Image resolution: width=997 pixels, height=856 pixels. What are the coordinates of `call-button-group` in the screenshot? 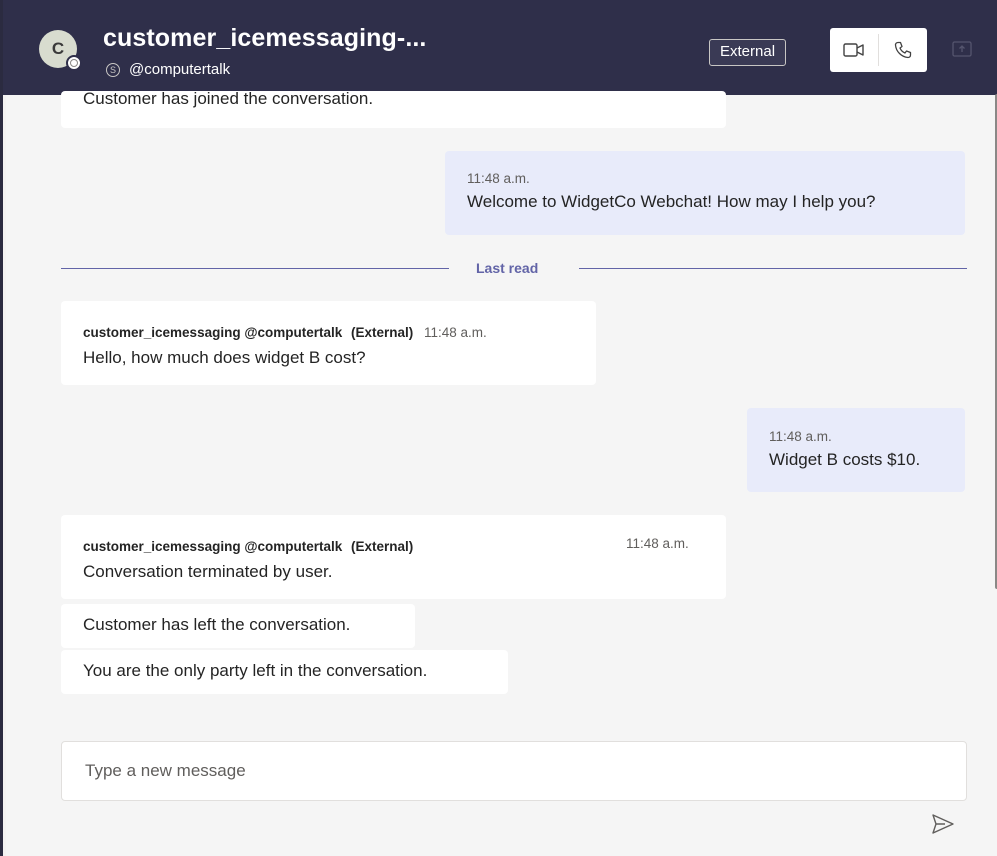 It's located at (878, 50).